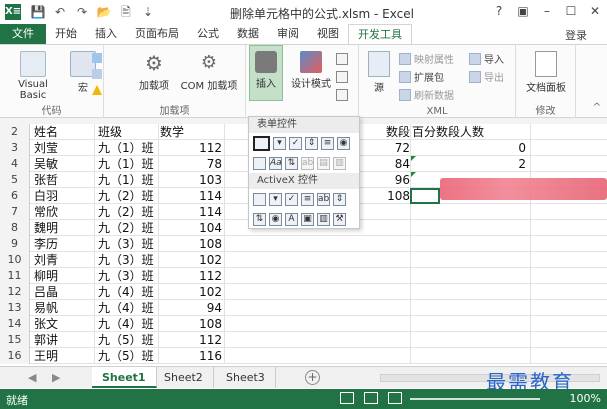  Describe the element at coordinates (311, 70) in the screenshot. I see `design-mode-button: 设计模式` at that location.